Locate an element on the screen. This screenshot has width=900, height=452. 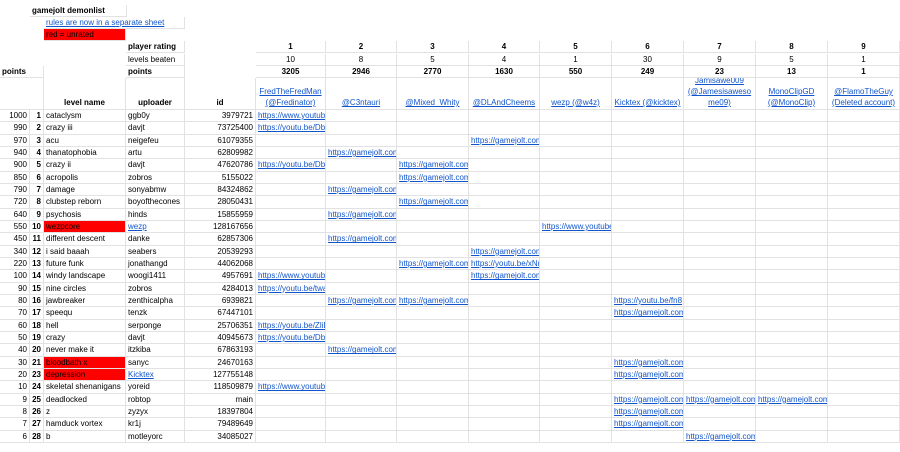
proof-link: https://youtu.be/ZliD is located at coordinates (291, 325).